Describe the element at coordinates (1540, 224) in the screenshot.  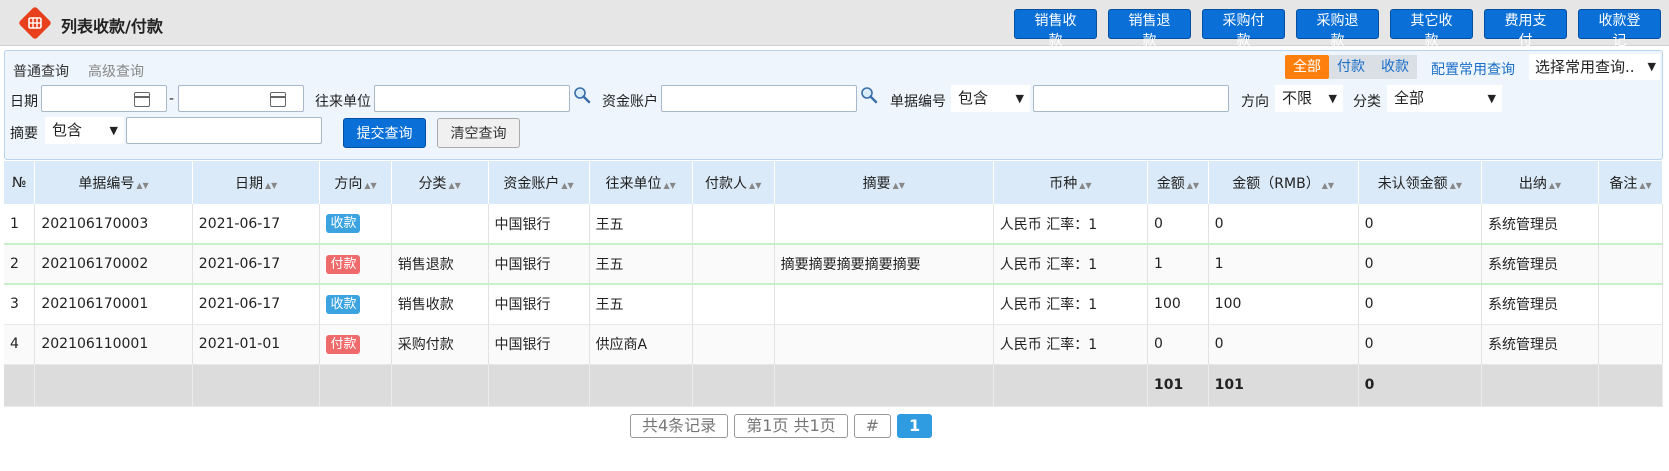
I see `cell-cashier: 系统管理员` at that location.